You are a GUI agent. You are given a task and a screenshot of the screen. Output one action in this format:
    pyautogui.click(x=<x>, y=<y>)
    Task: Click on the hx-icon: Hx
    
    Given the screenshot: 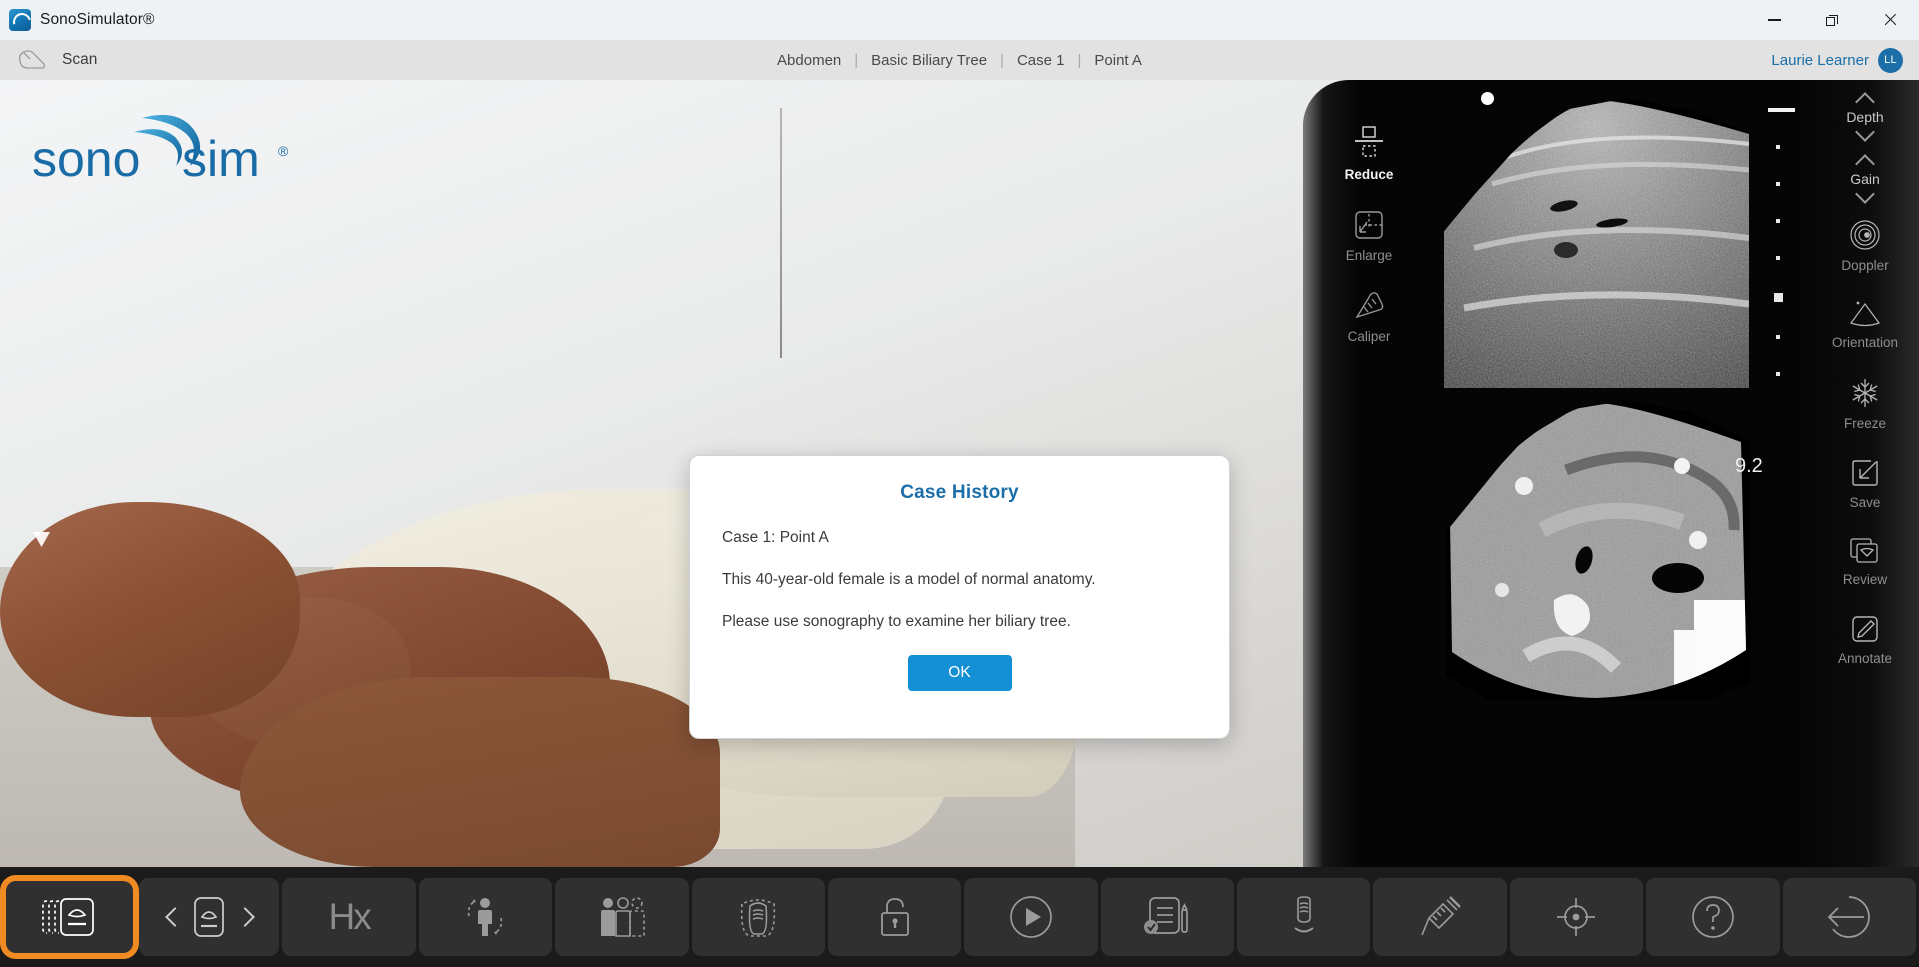 What is the action you would take?
    pyautogui.click(x=349, y=916)
    